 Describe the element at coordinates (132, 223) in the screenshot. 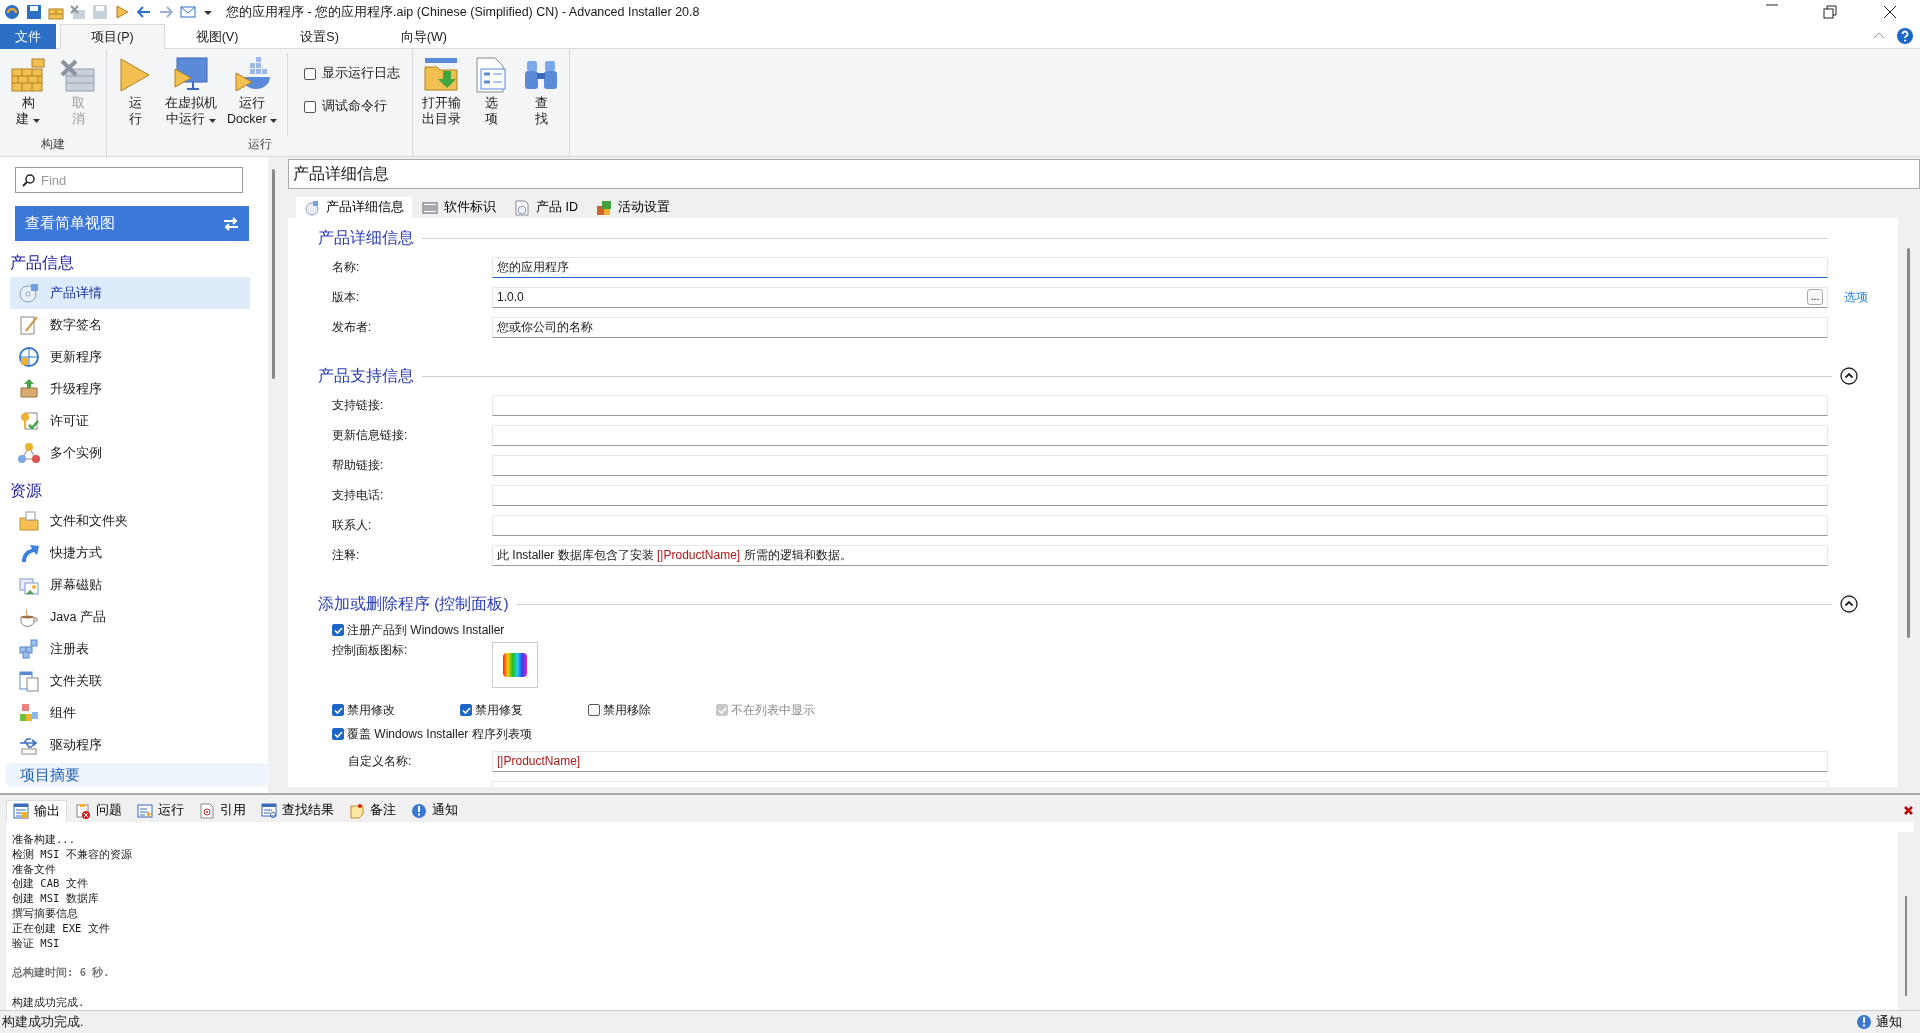

I see `simple-view-button: 查看简单视图` at that location.